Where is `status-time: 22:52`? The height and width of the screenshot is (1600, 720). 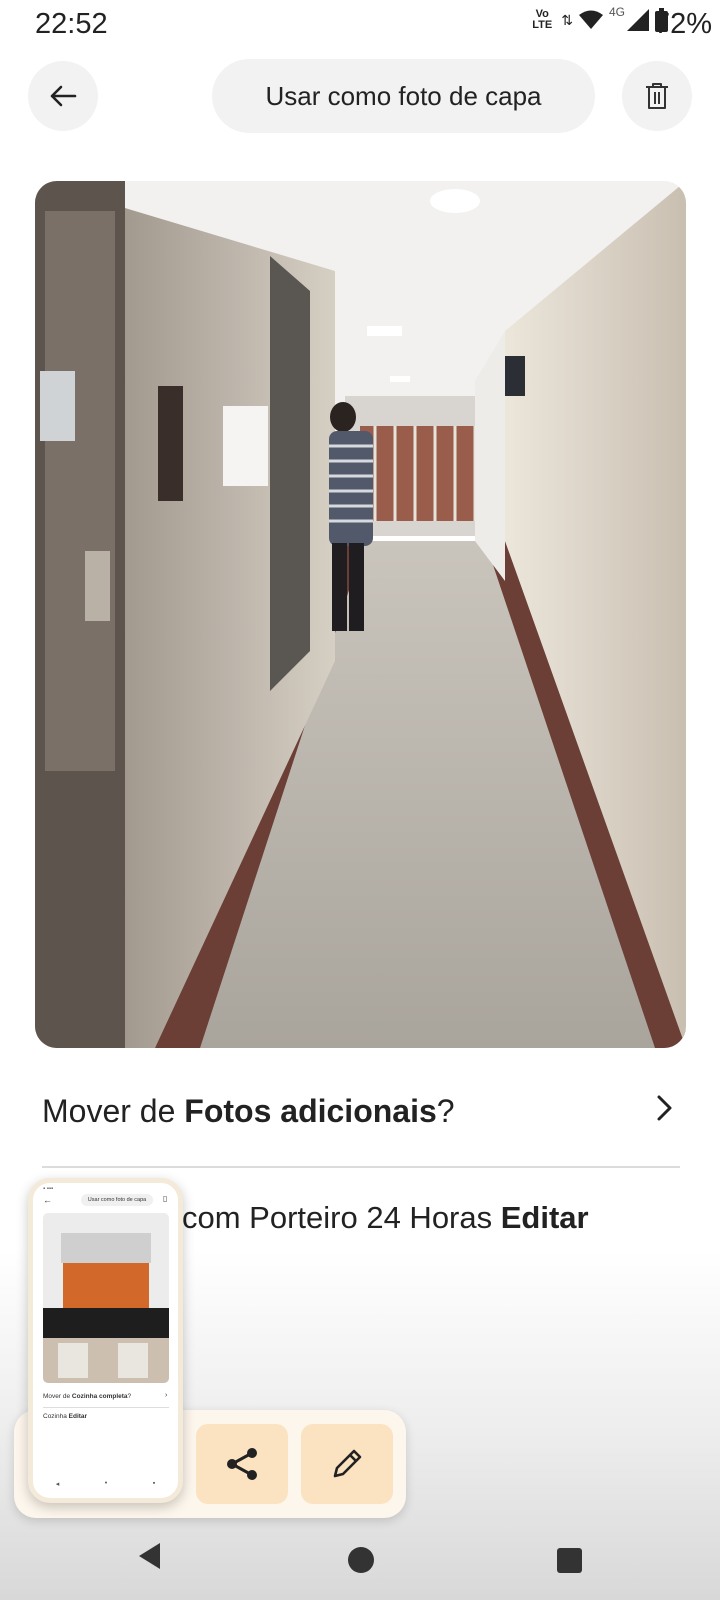 status-time: 22:52 is located at coordinates (71, 24).